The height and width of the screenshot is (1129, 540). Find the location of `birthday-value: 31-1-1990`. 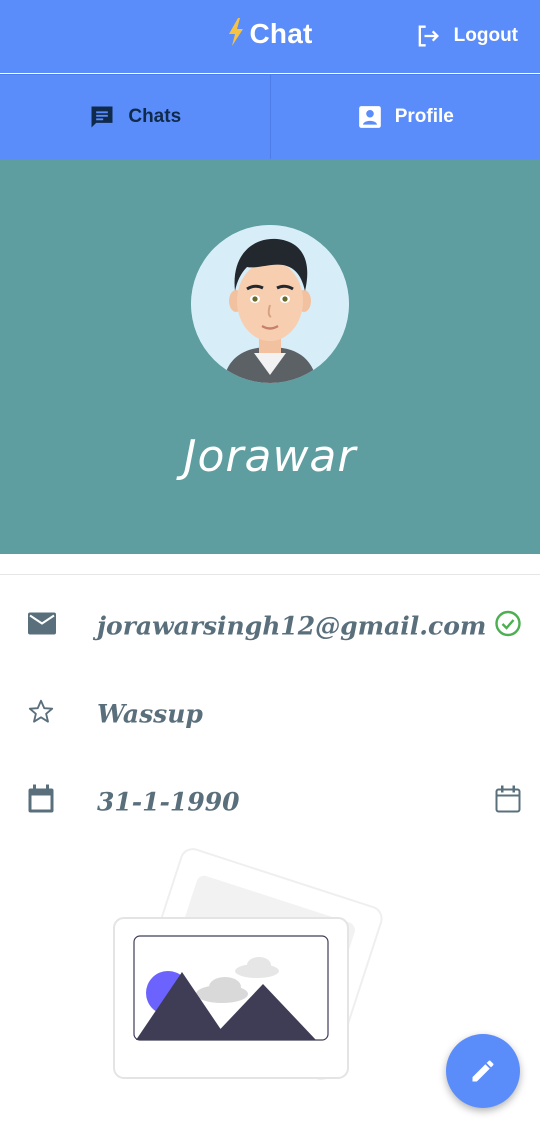

birthday-value: 31-1-1990 is located at coordinates (168, 802).